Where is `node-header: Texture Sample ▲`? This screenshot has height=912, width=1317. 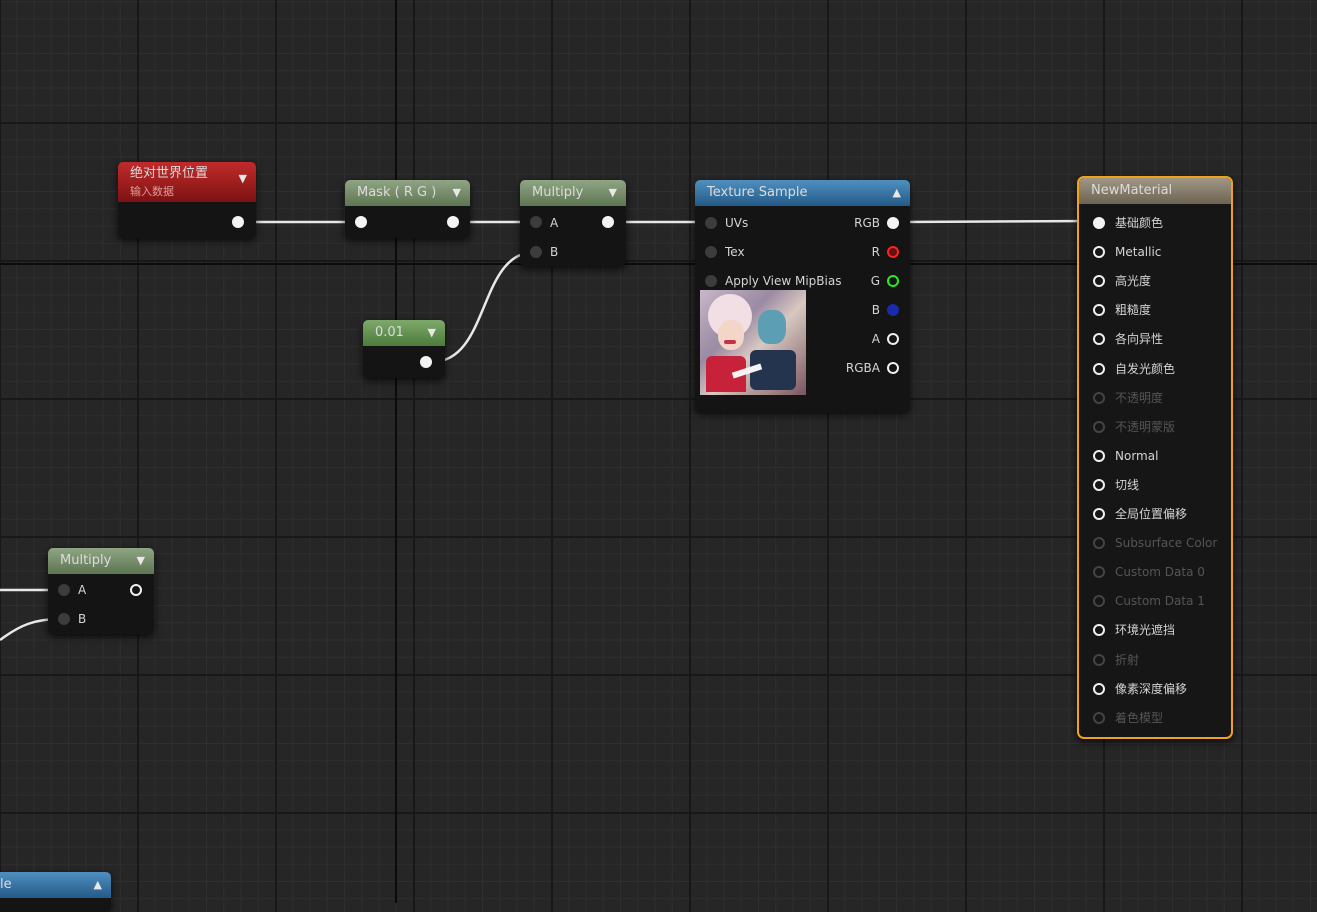
node-header: Texture Sample ▲ is located at coordinates (802, 193).